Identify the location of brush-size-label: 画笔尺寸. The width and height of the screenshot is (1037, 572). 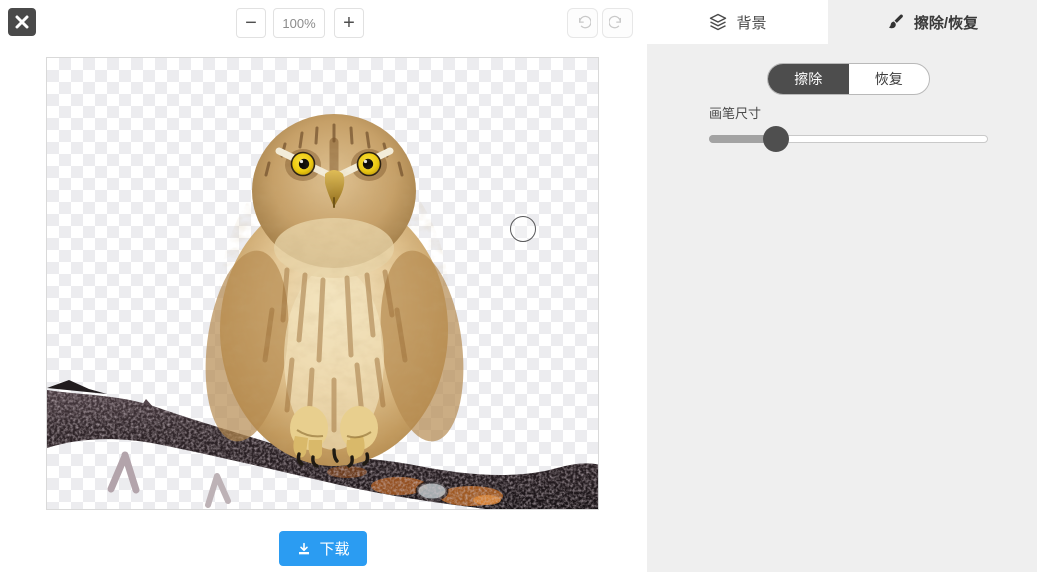
(735, 113).